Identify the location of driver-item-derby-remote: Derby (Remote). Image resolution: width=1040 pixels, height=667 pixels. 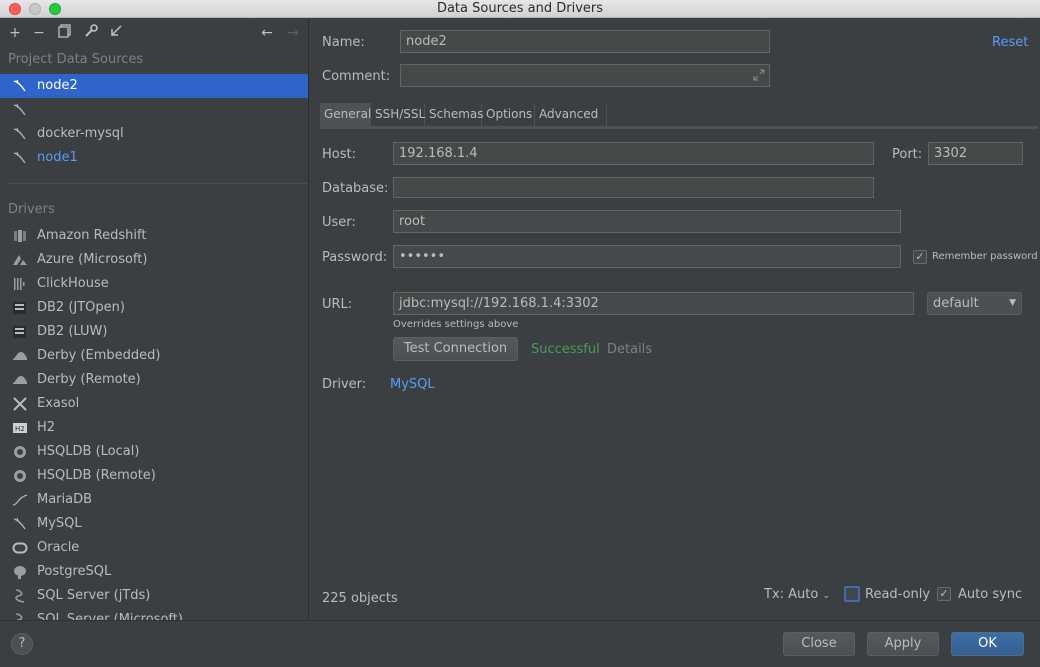
(154, 380).